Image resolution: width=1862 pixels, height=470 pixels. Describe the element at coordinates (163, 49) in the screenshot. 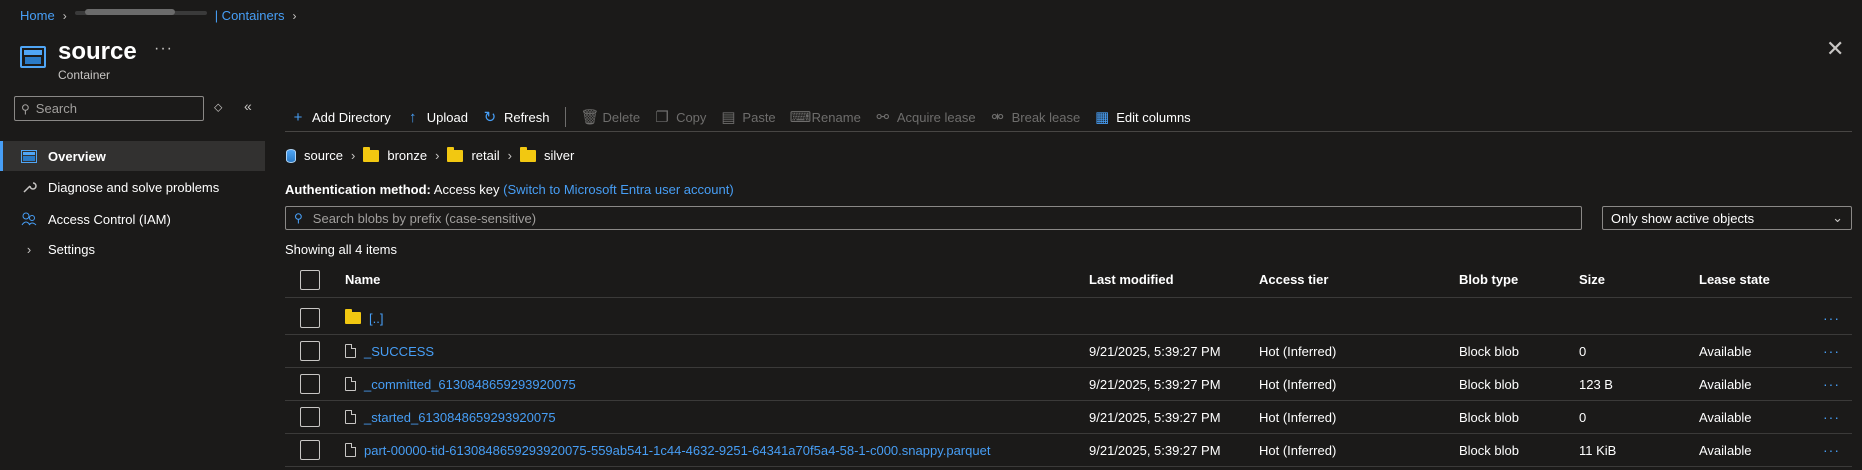

I see `more-options-icon: ···` at that location.